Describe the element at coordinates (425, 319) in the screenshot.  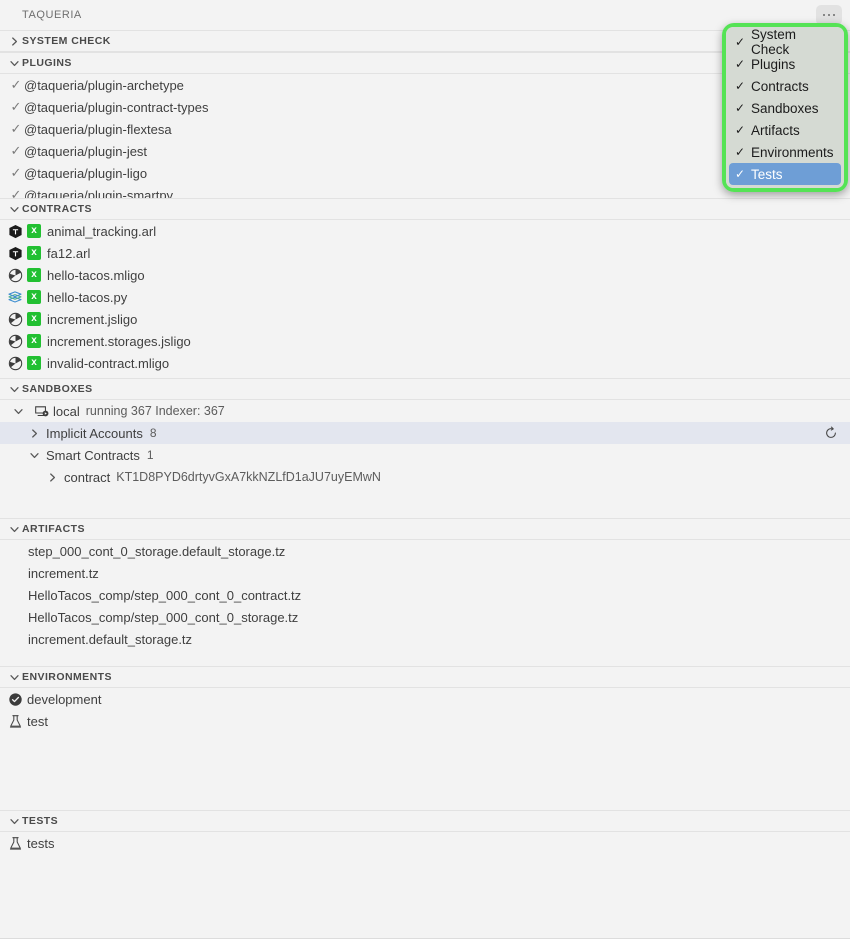
I see `list-item: x increment.jsligo` at that location.